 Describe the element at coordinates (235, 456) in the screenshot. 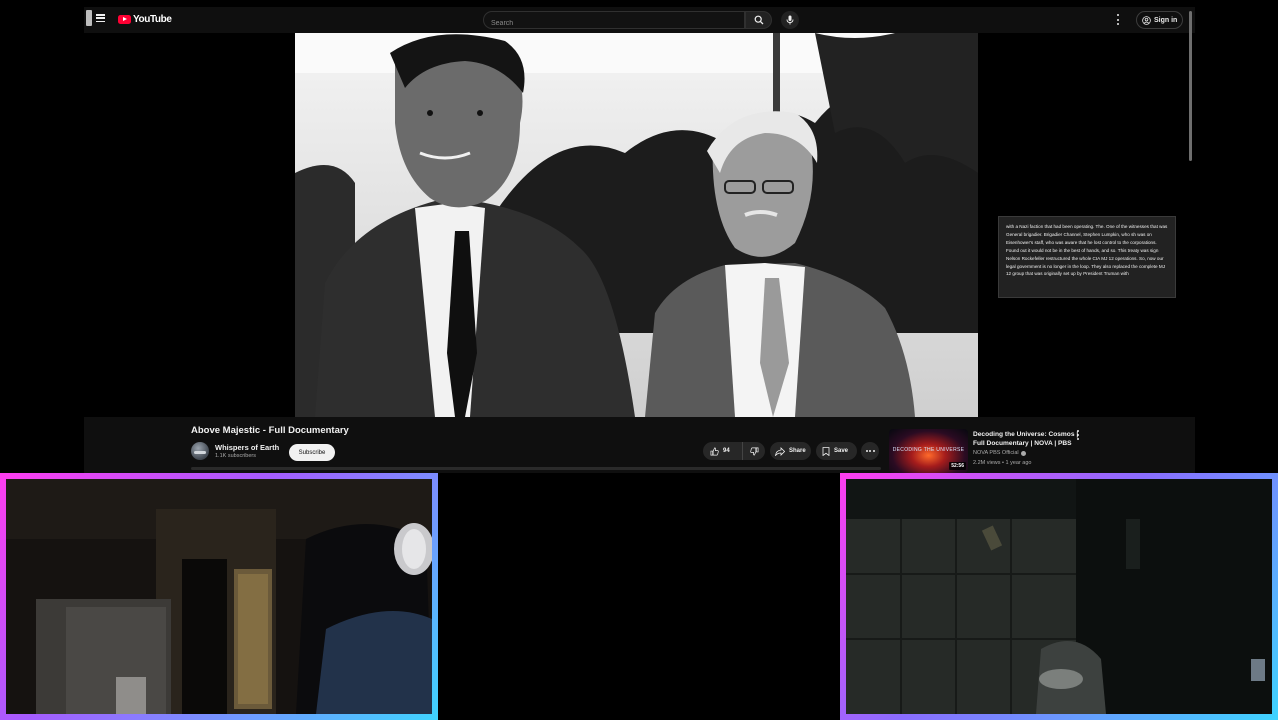

I see `subscriber-count: 1.1K subscribers` at that location.